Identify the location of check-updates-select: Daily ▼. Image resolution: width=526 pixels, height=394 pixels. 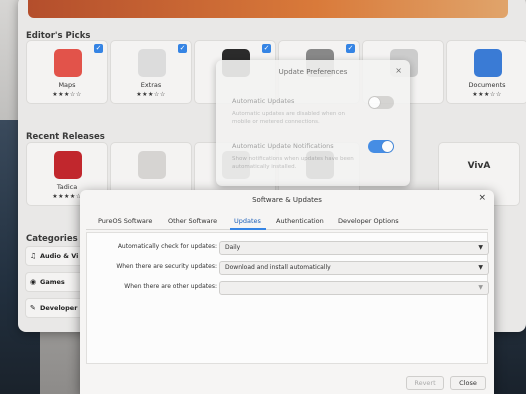
(354, 248).